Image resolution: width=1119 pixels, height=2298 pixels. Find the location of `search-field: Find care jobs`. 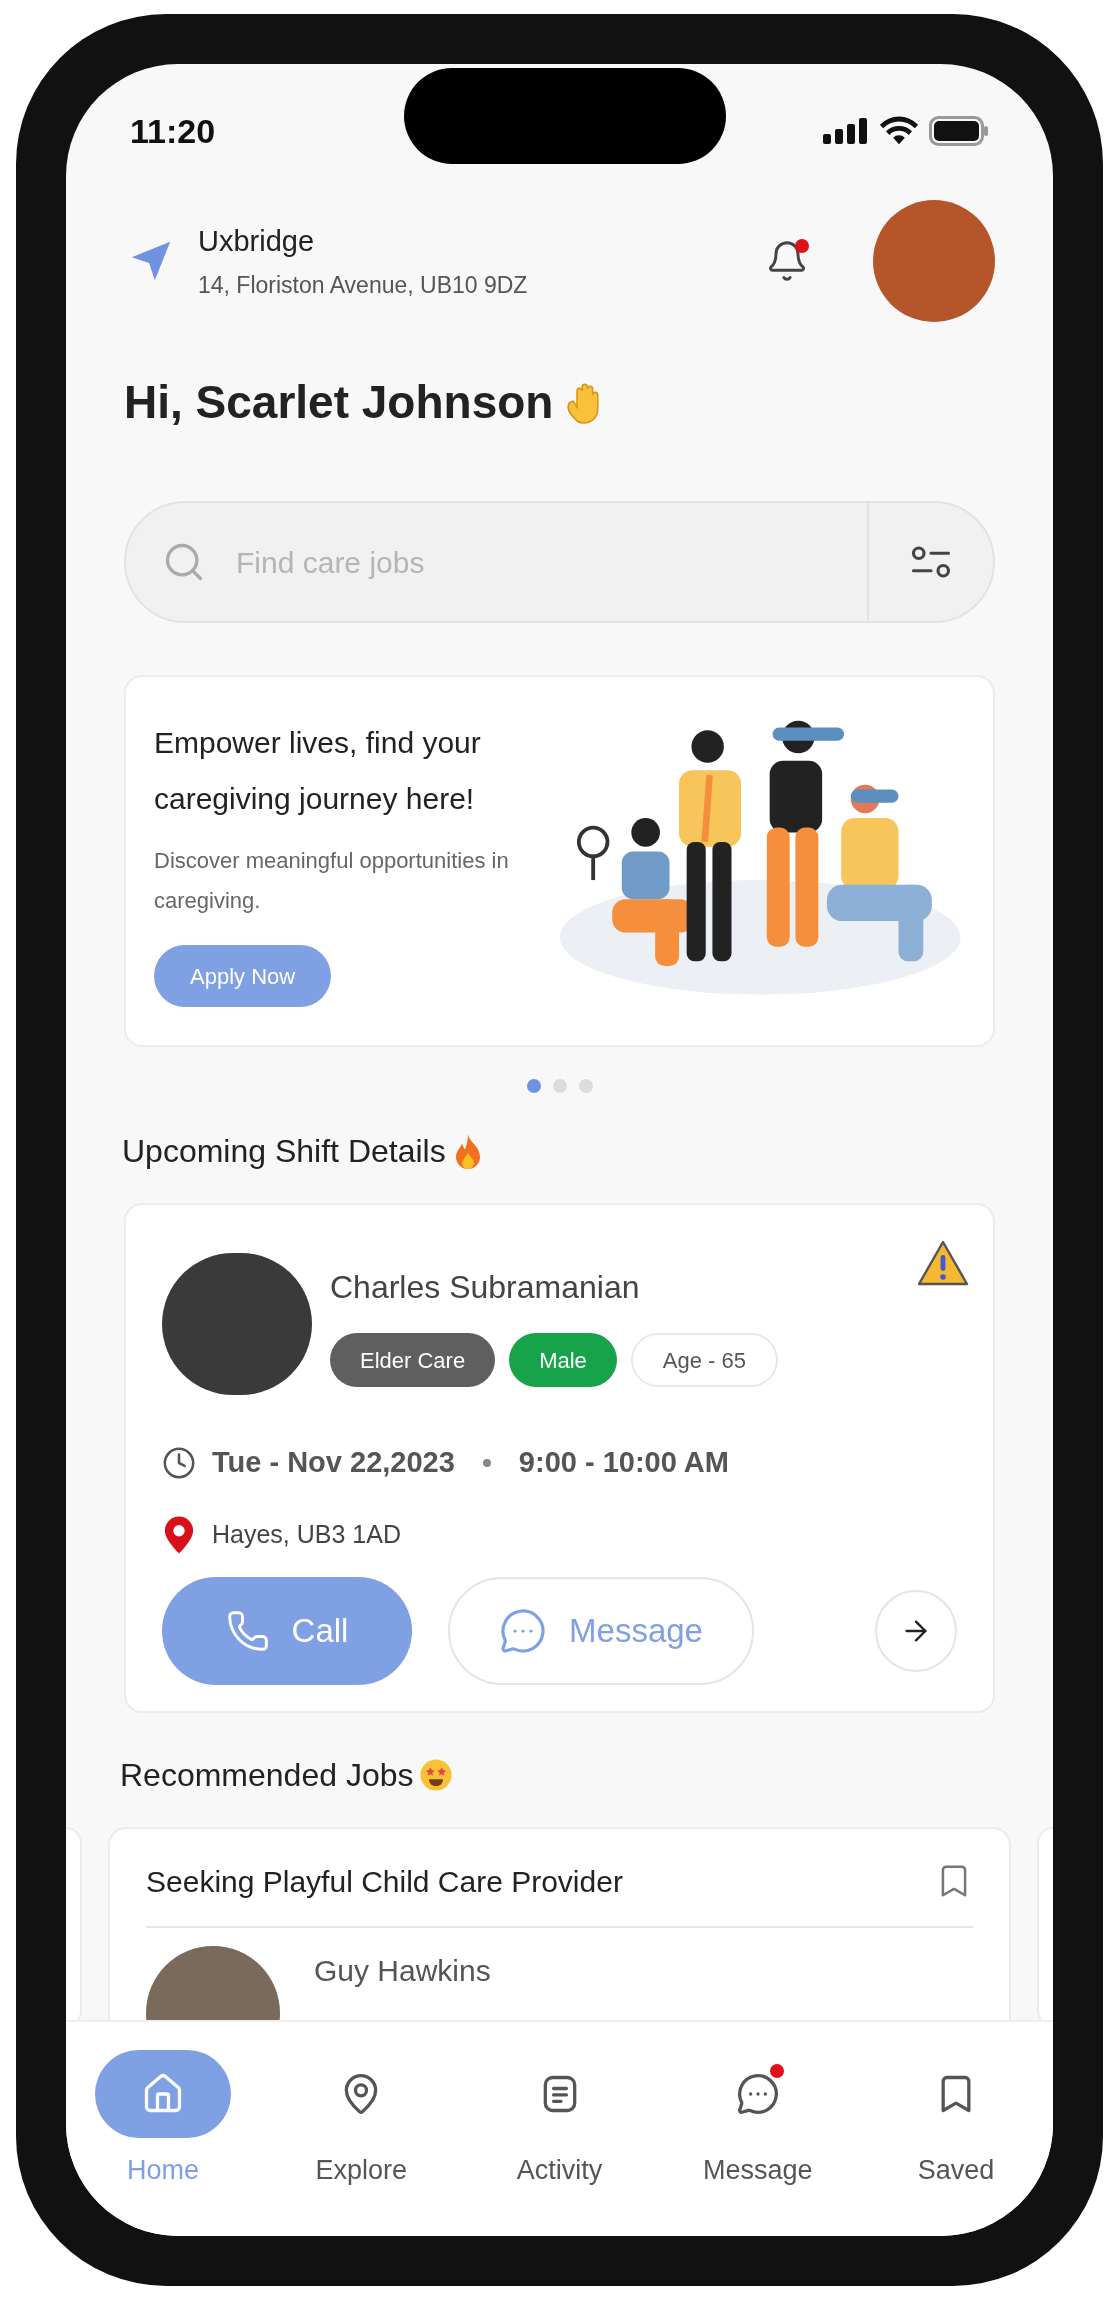

search-field: Find care jobs is located at coordinates (559, 562).